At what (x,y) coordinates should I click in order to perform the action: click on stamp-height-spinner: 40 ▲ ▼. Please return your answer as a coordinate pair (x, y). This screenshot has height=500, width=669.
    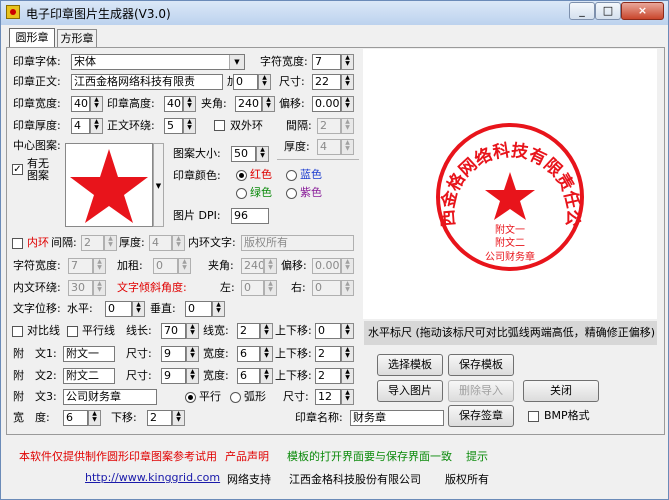
    Looking at the image, I should click on (180, 104).